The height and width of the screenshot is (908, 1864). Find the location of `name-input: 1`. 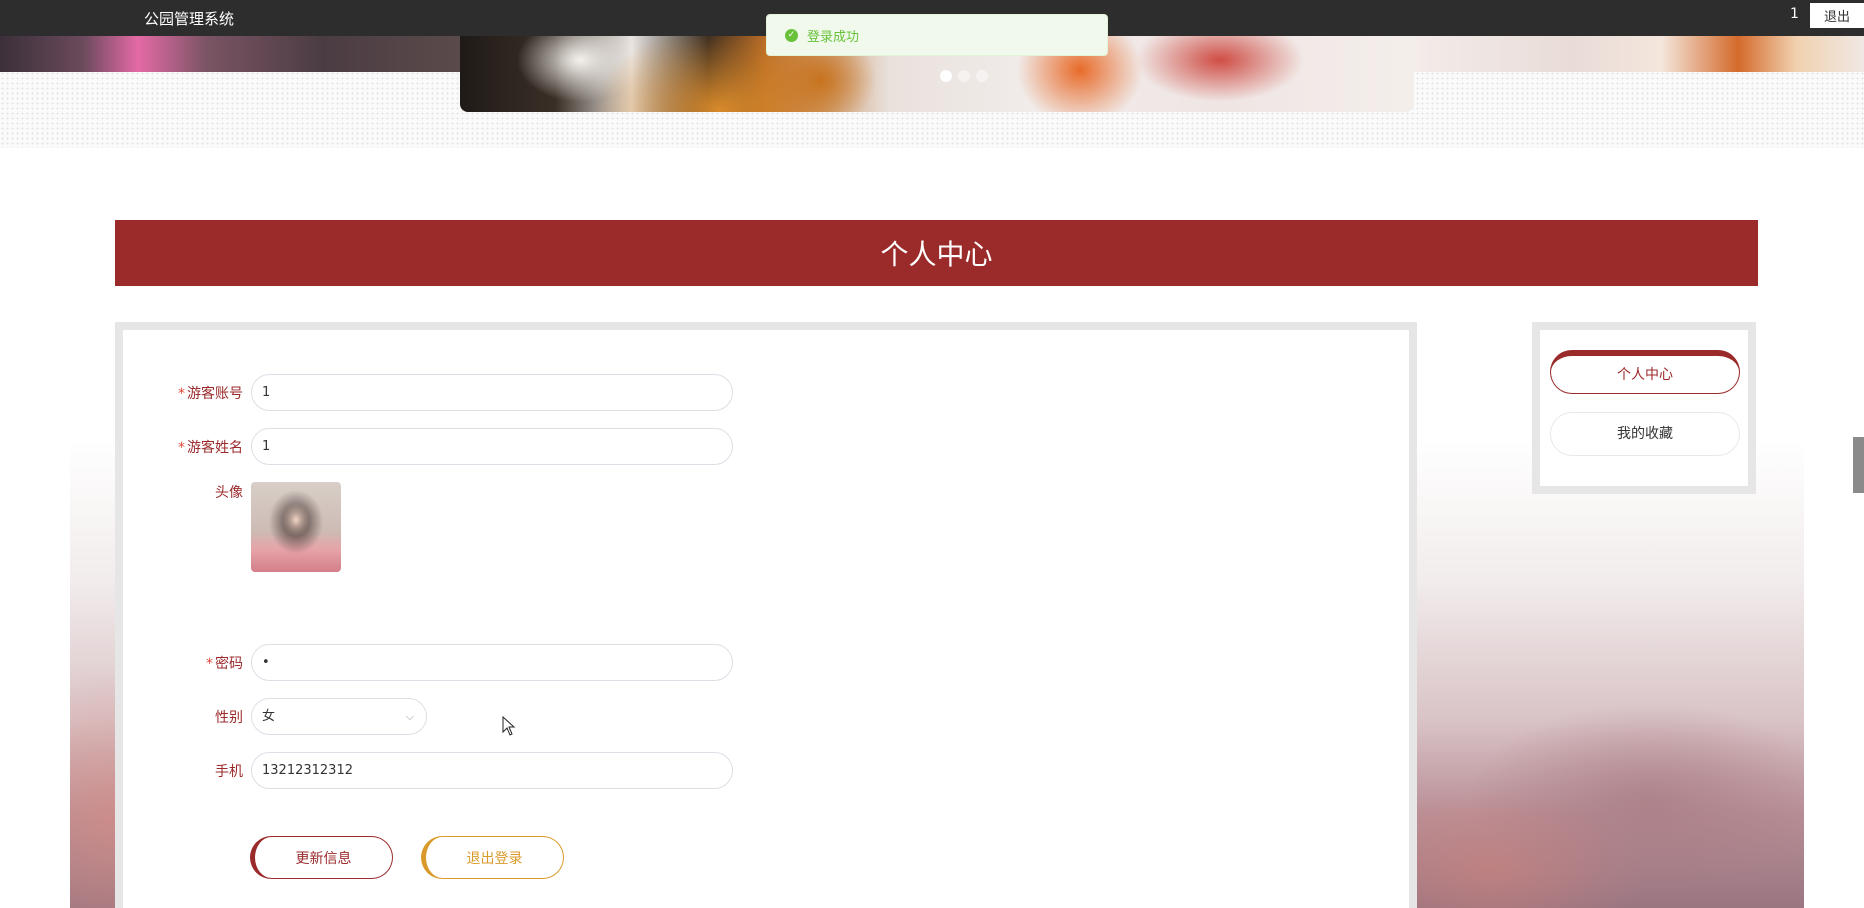

name-input: 1 is located at coordinates (492, 446).